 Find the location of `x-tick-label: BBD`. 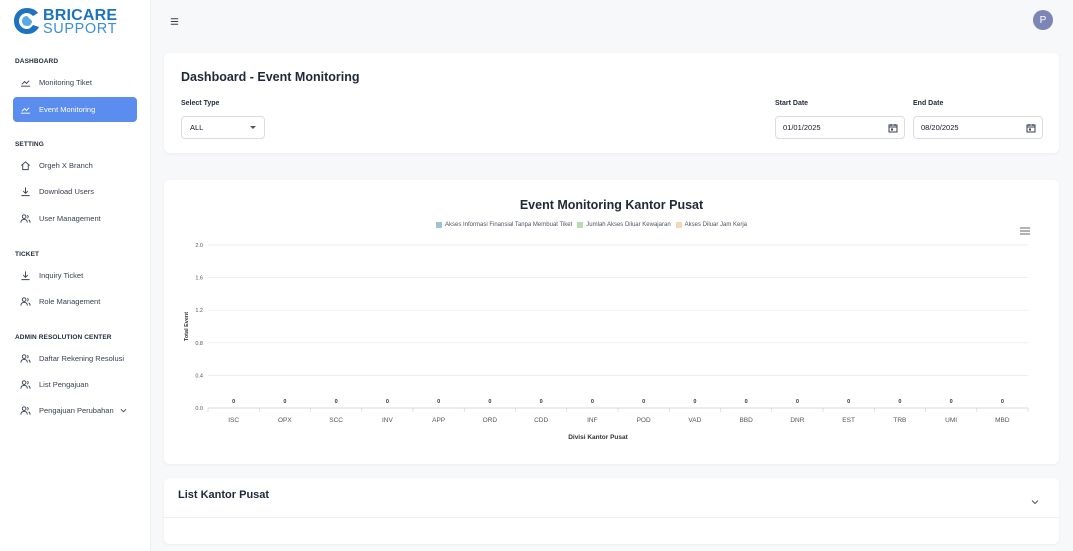

x-tick-label: BBD is located at coordinates (746, 420).